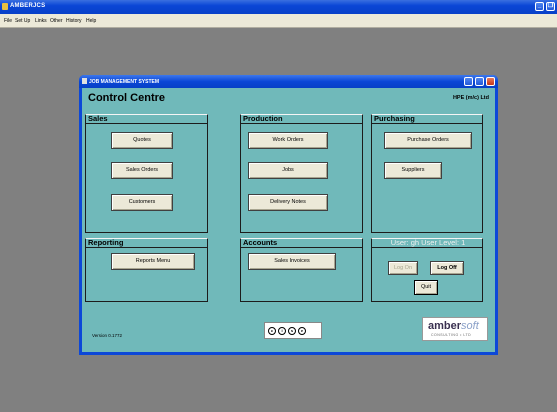 This screenshot has width=557, height=412. I want to click on reporting-heading: Reporting, so click(146, 243).